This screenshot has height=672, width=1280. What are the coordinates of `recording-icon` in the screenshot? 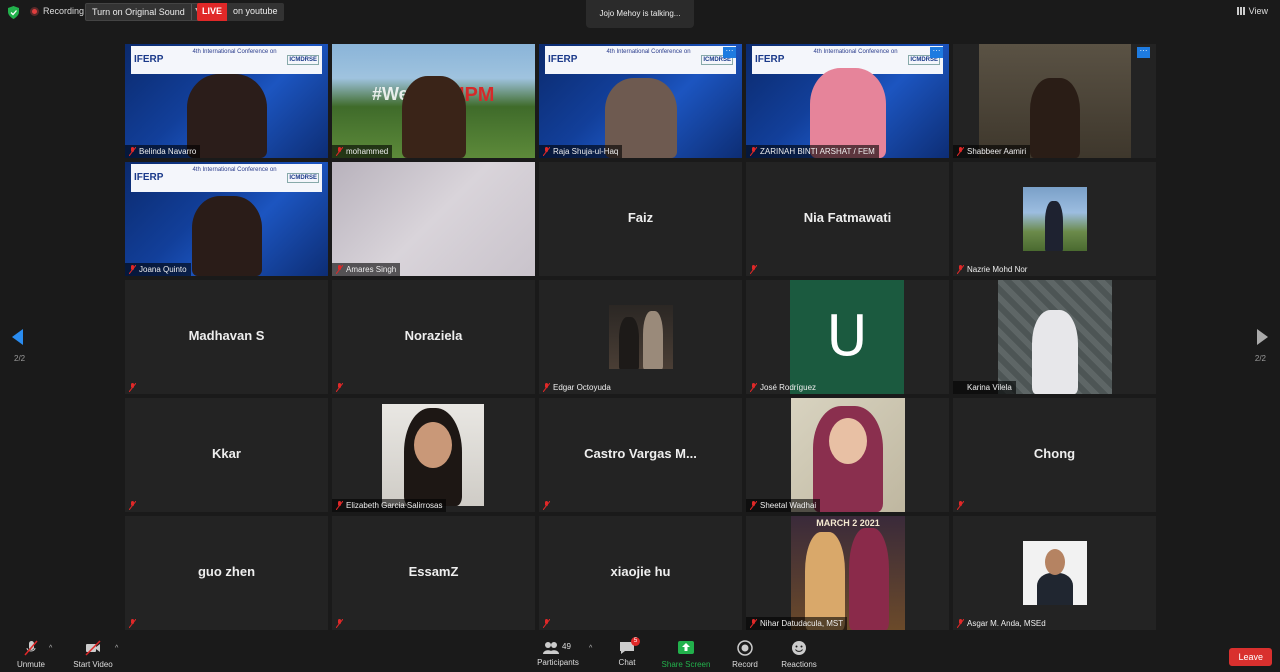 It's located at (34, 11).